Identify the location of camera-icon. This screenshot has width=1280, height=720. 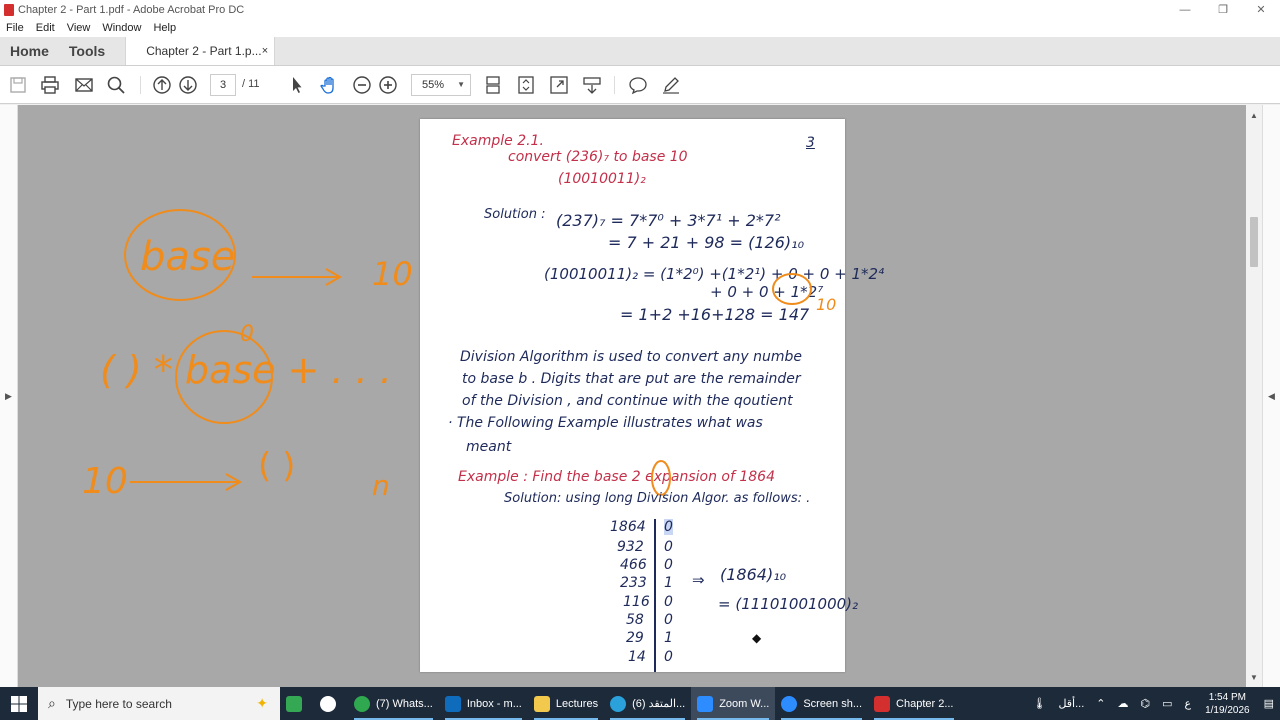
(331, 703).